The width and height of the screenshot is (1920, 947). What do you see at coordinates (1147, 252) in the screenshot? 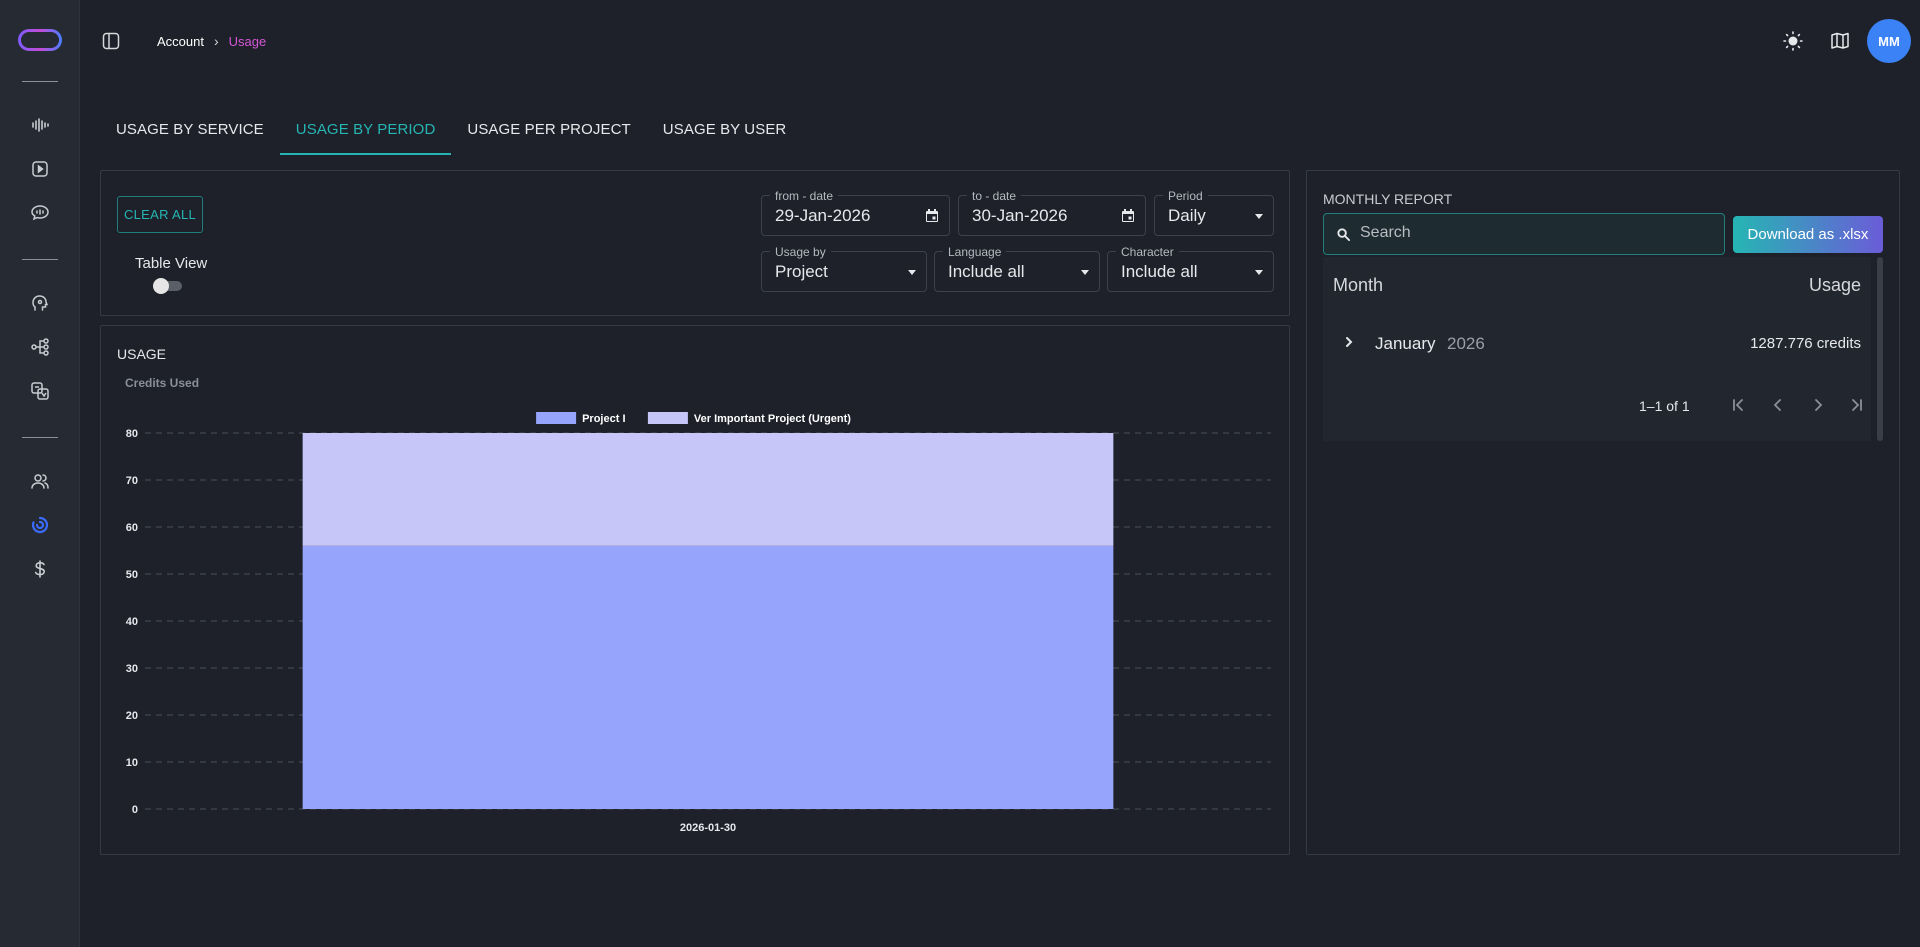
I see `character-label: Character` at bounding box center [1147, 252].